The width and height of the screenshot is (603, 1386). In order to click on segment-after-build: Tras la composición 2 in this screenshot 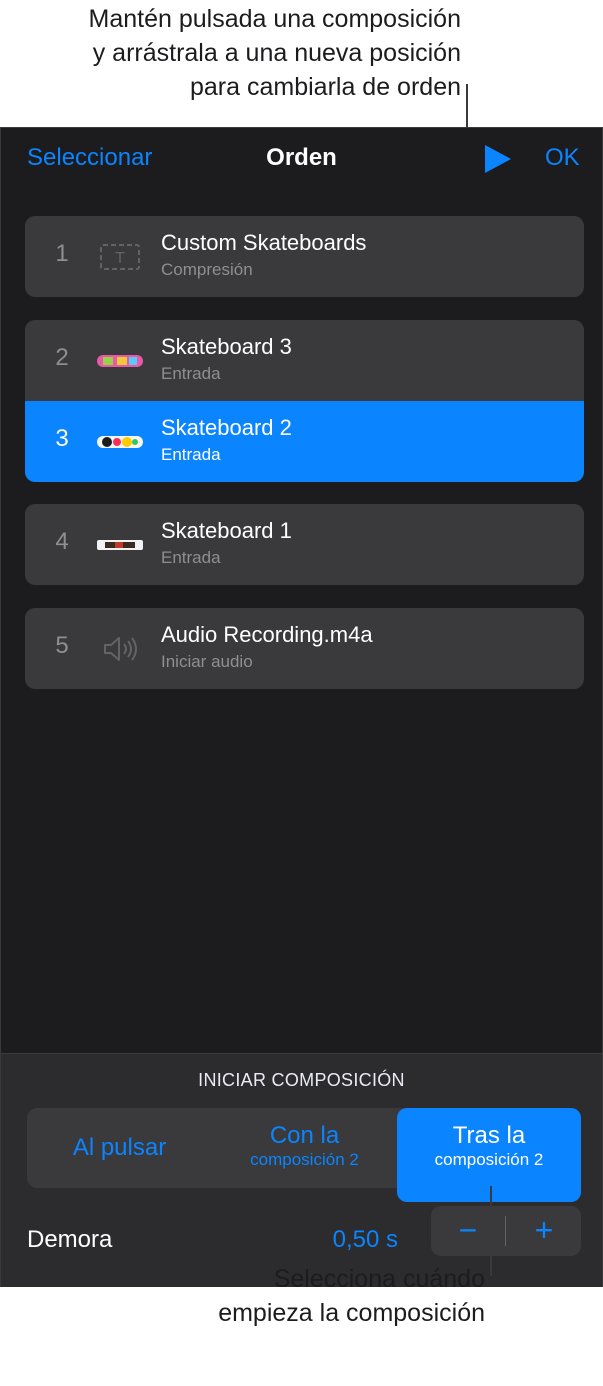, I will do `click(489, 1155)`.